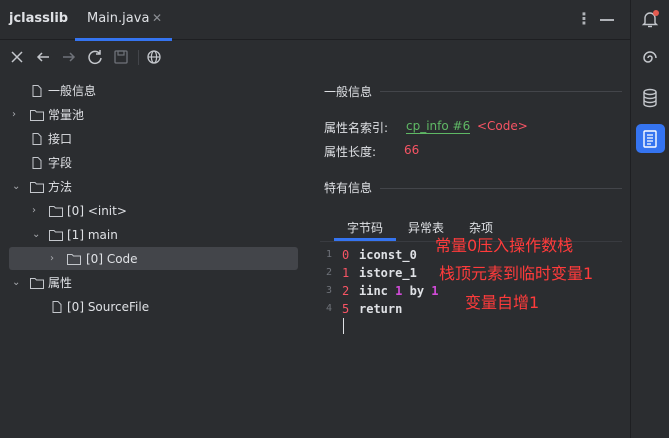 The image size is (669, 438). What do you see at coordinates (60, 187) in the screenshot?
I see `tree-node-label: 方法` at bounding box center [60, 187].